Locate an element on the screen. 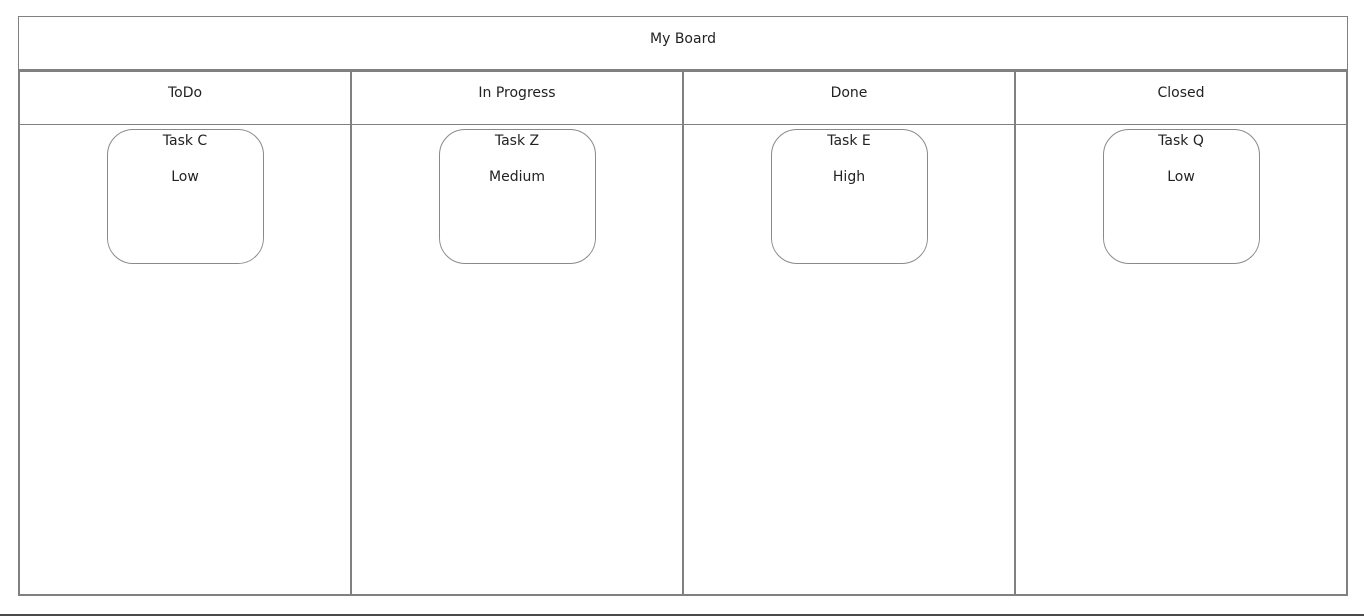 The image size is (1364, 616). task-card: Task Q Low is located at coordinates (1181, 196).